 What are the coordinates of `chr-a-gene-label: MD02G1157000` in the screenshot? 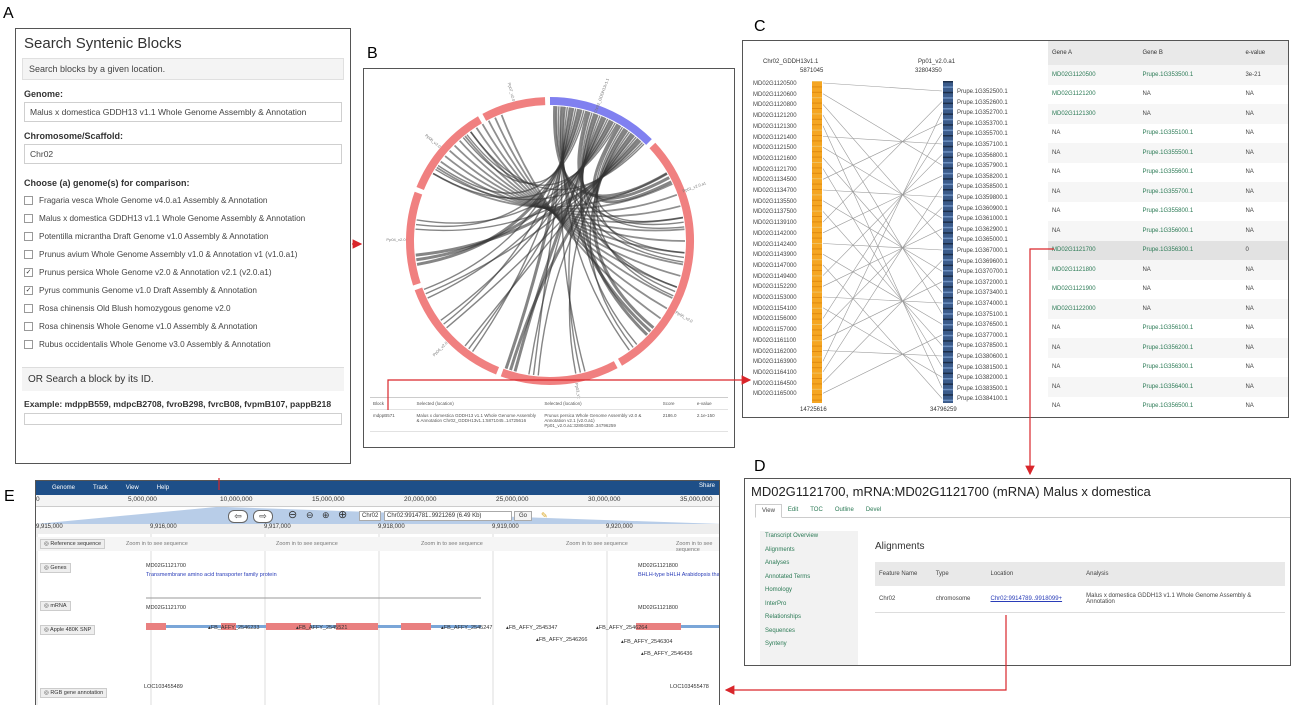 It's located at (775, 330).